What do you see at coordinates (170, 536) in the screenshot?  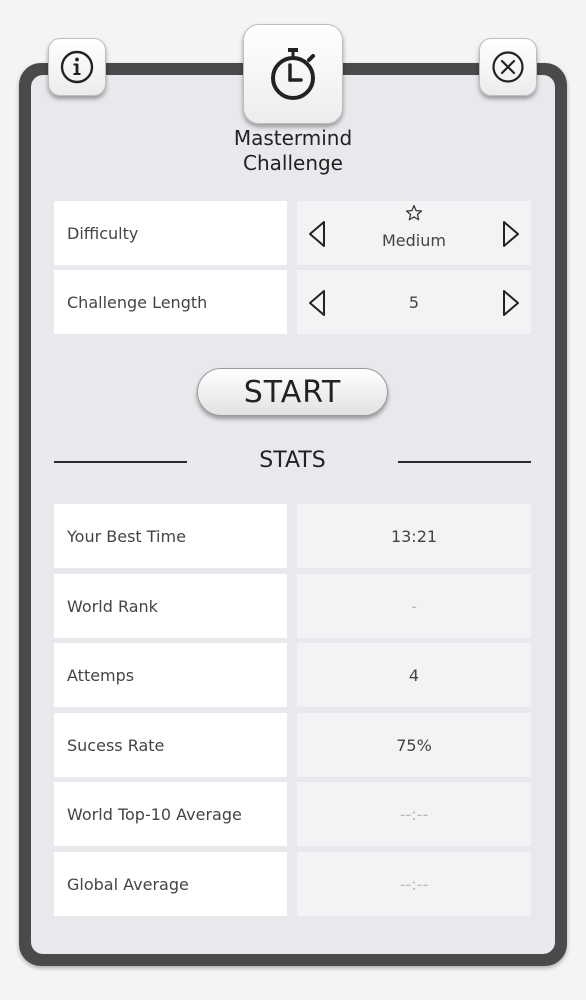 I see `stat-label: Your Best Time` at bounding box center [170, 536].